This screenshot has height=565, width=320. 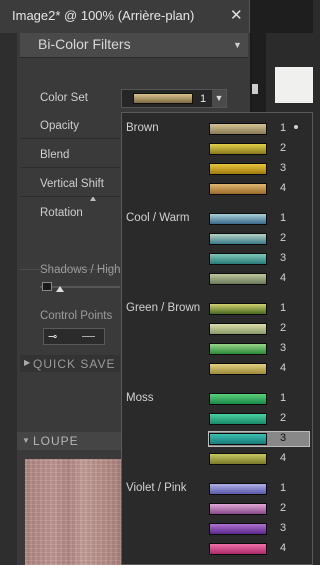 What do you see at coordinates (61, 213) in the screenshot?
I see `rotation-label: Rotation` at bounding box center [61, 213].